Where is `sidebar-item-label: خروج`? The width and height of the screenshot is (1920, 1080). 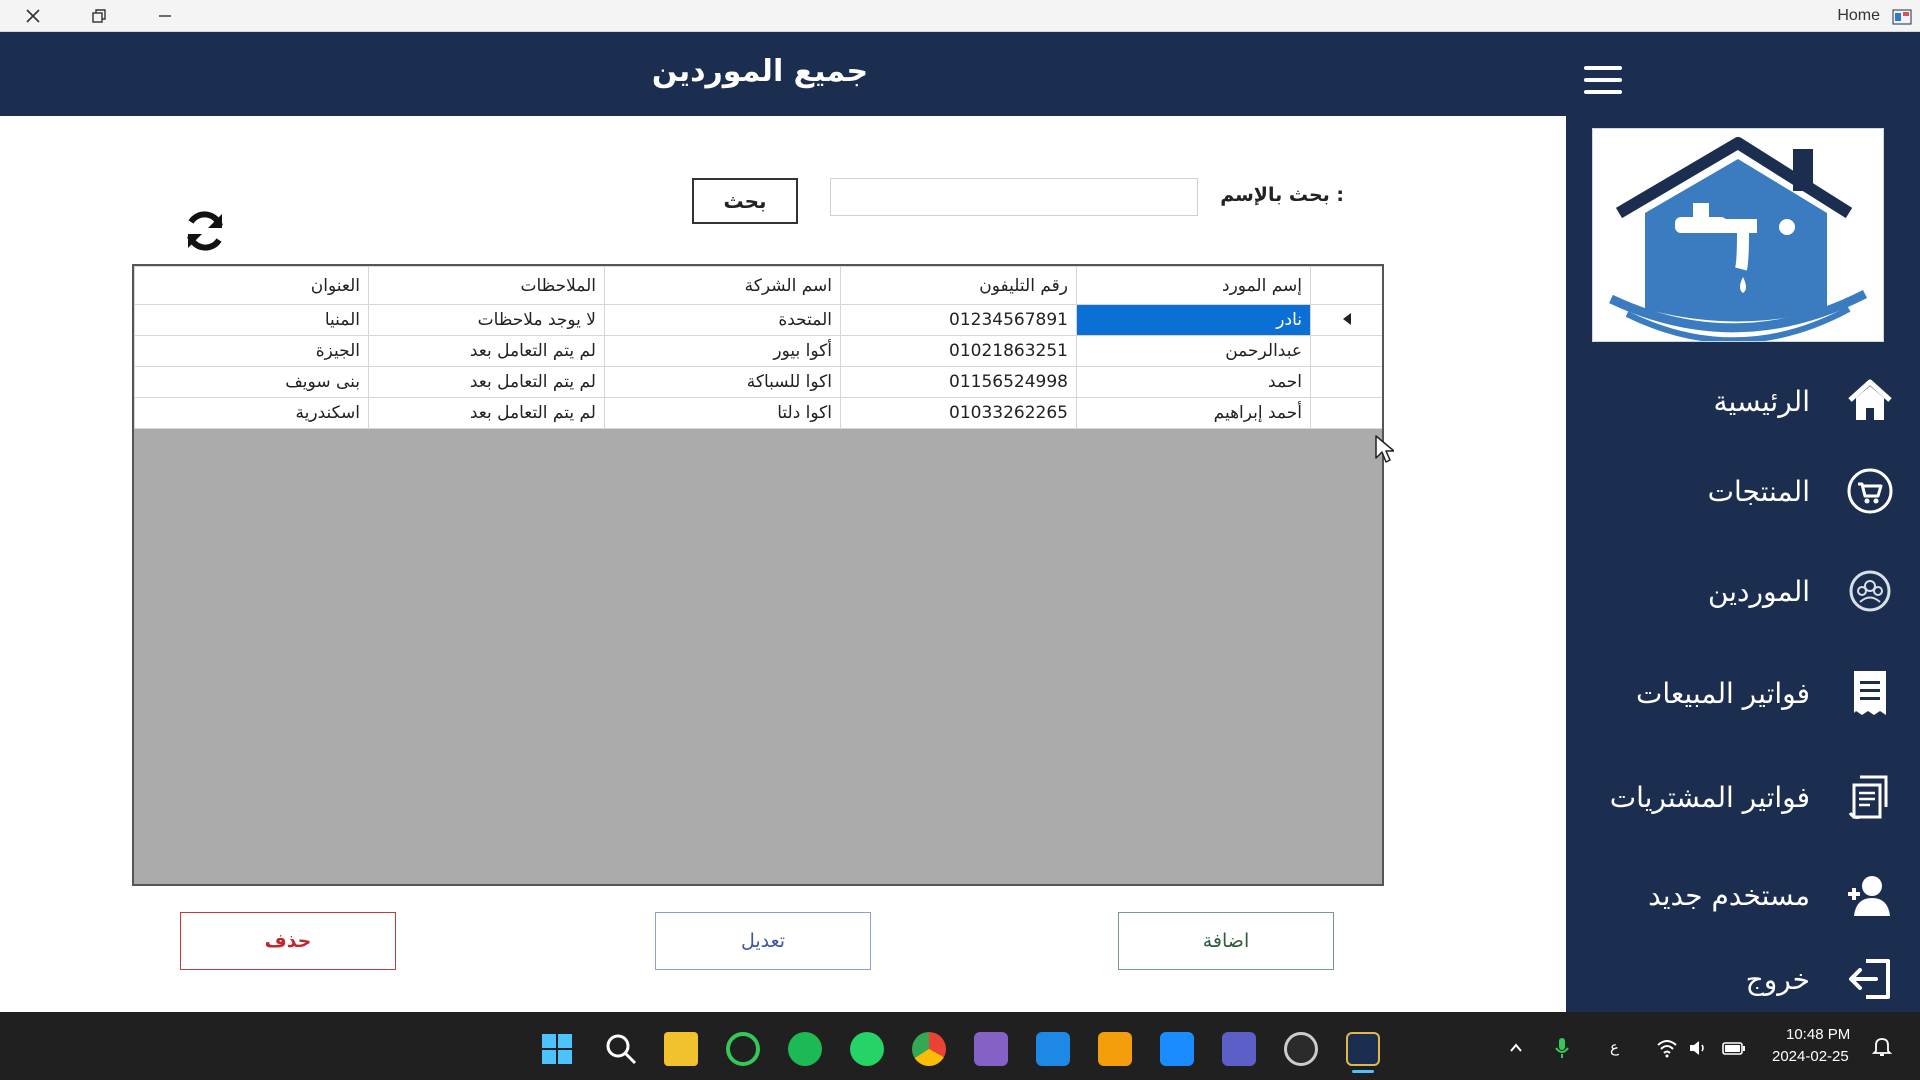 sidebar-item-label: خروج is located at coordinates (1777, 979).